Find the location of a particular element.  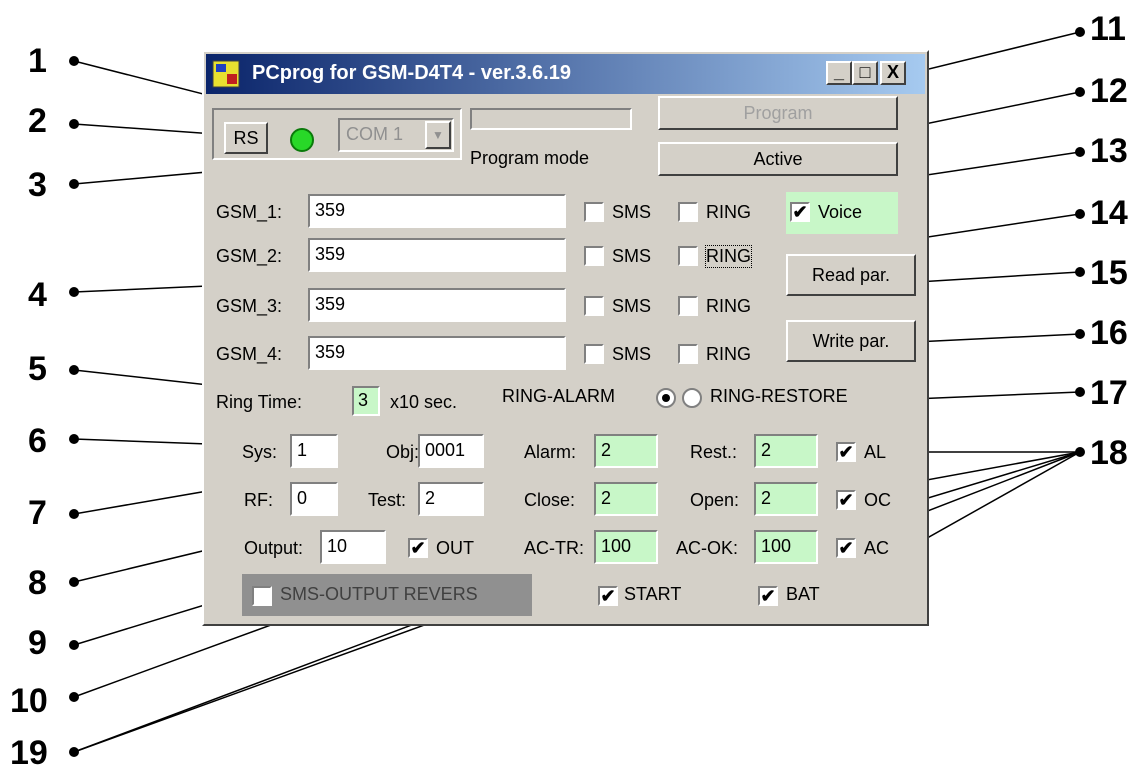

status-led-icon is located at coordinates (302, 140).